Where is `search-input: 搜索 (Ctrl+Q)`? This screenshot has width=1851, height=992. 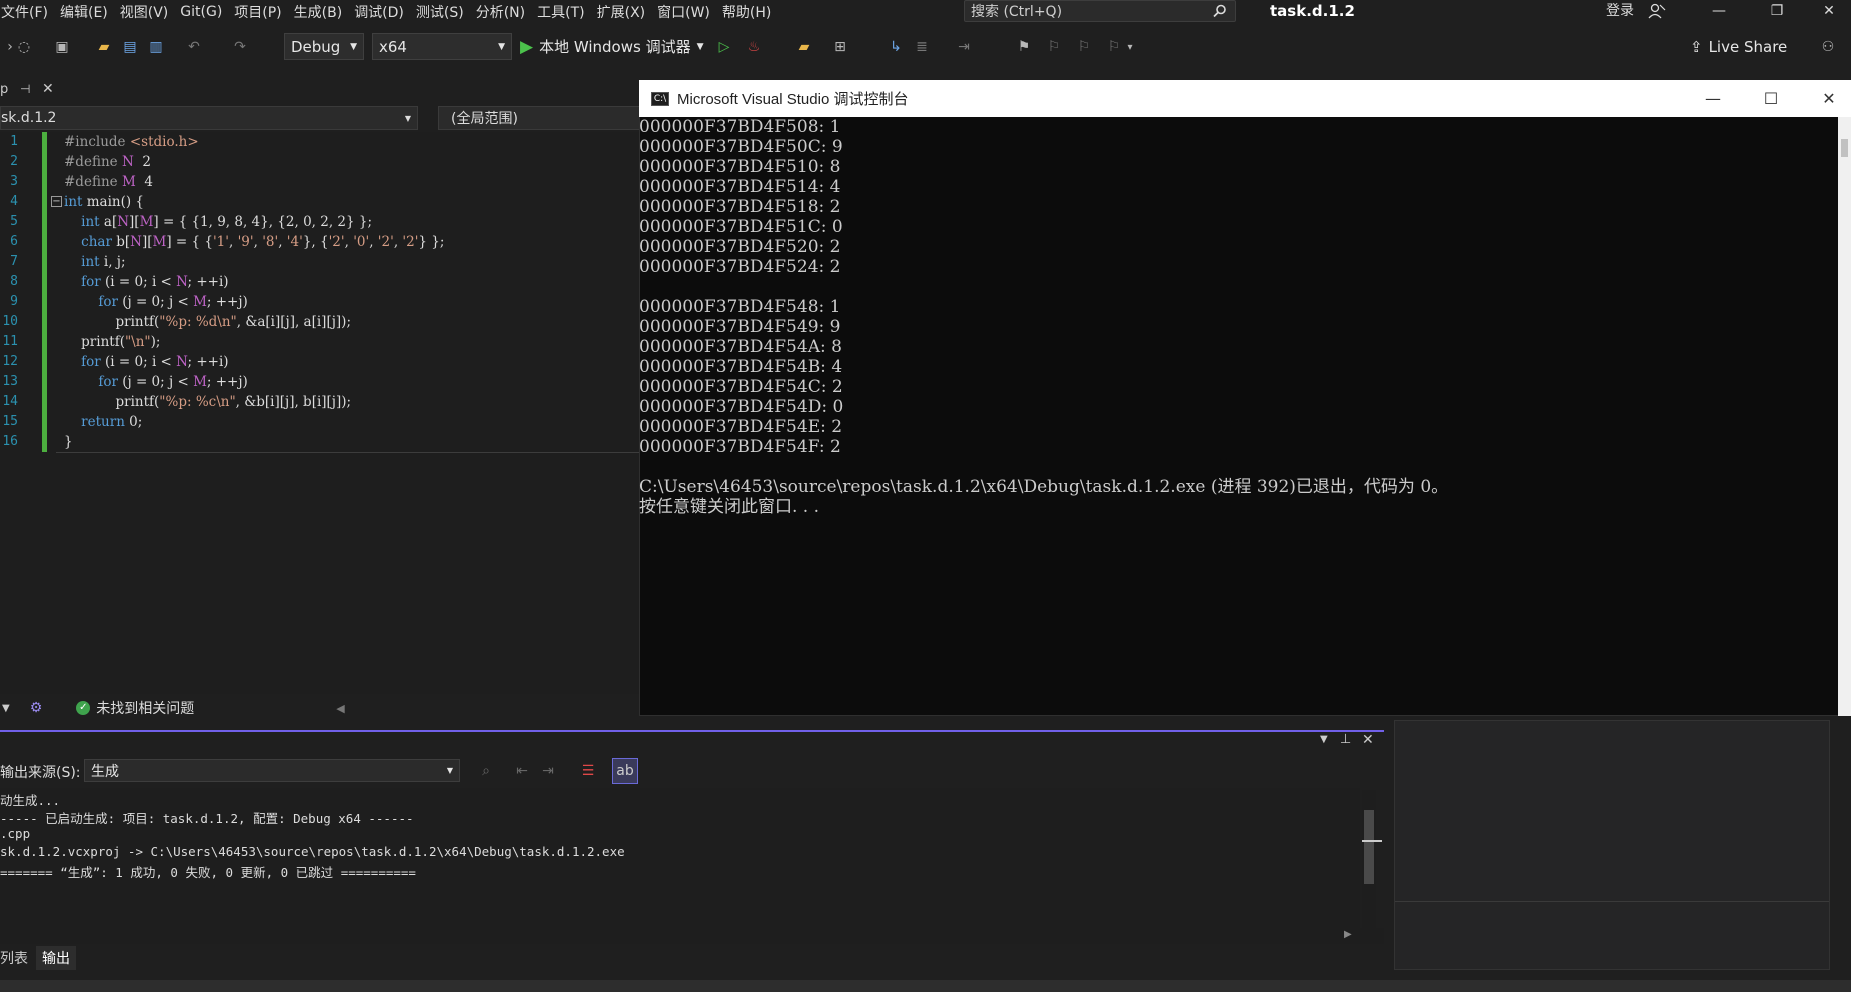 search-input: 搜索 (Ctrl+Q) is located at coordinates (1100, 11).